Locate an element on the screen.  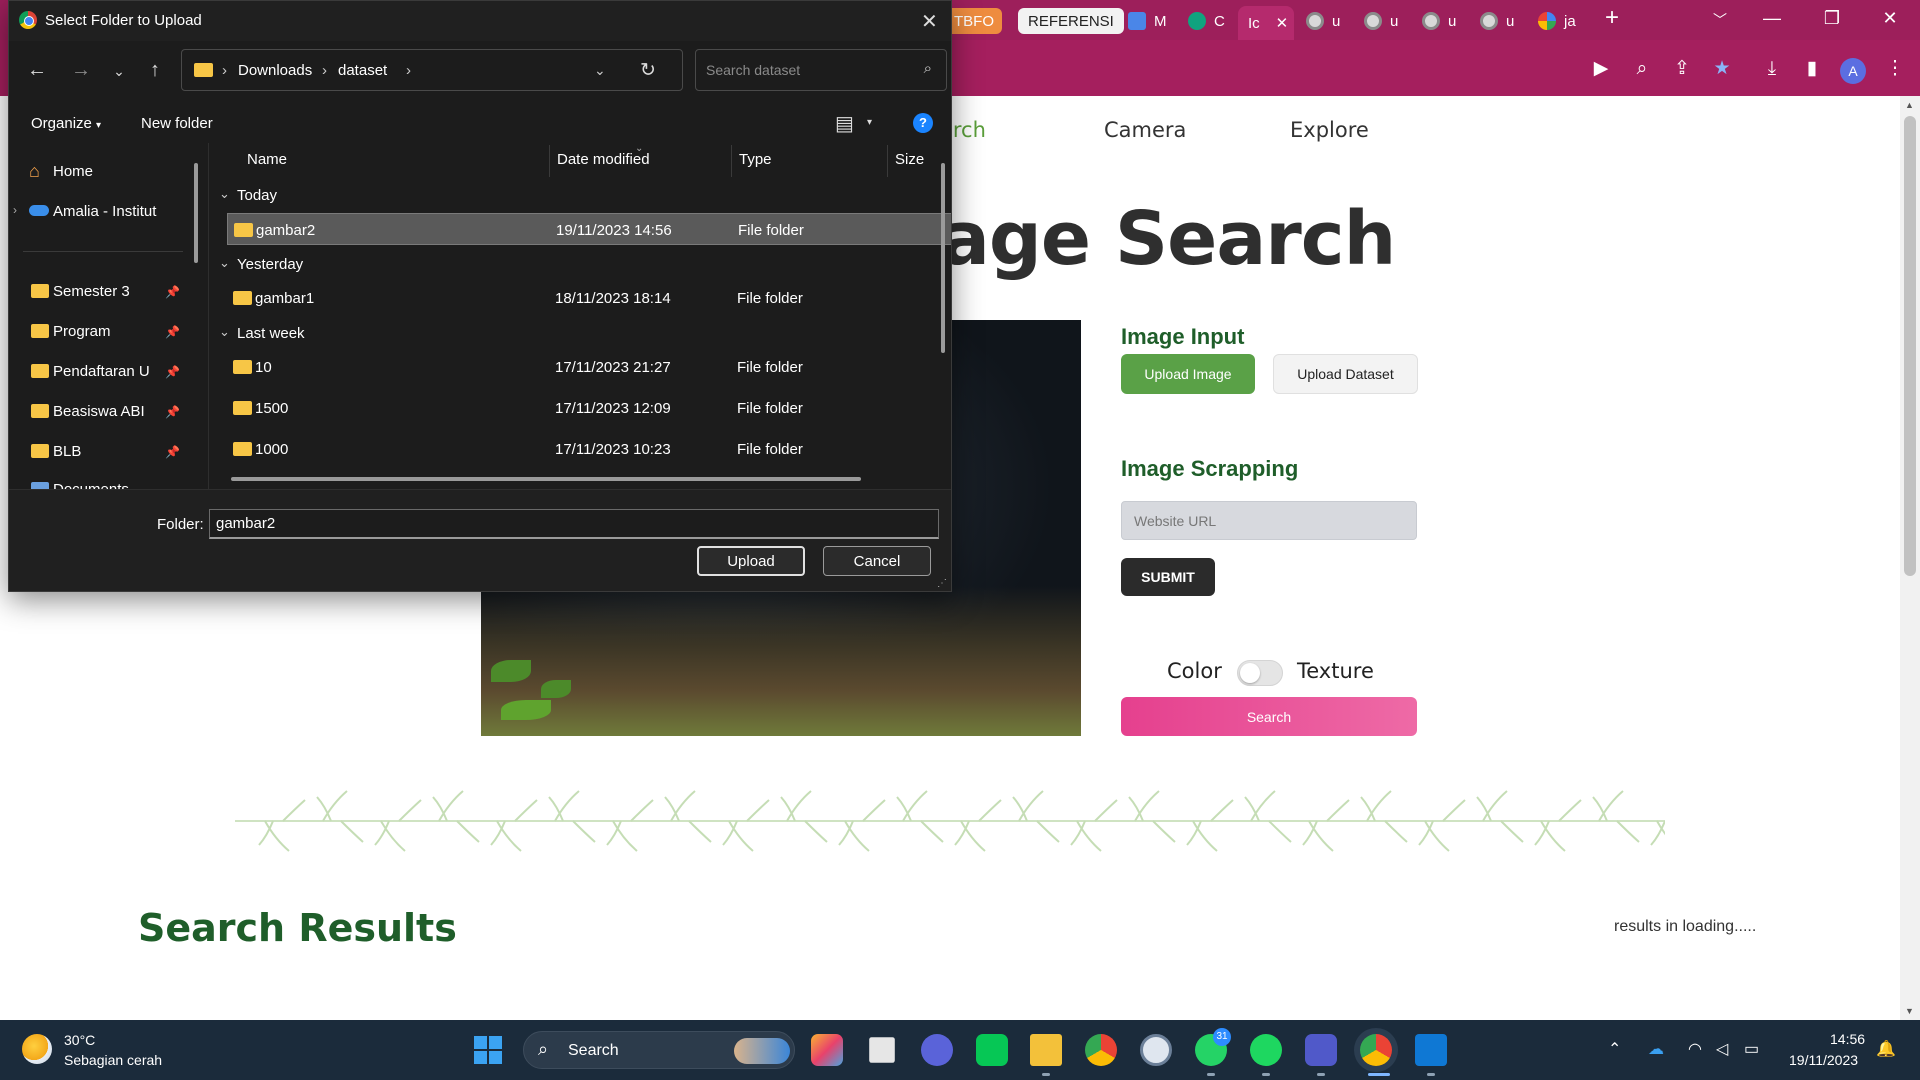
column-type: Type is located at coordinates (755, 159).